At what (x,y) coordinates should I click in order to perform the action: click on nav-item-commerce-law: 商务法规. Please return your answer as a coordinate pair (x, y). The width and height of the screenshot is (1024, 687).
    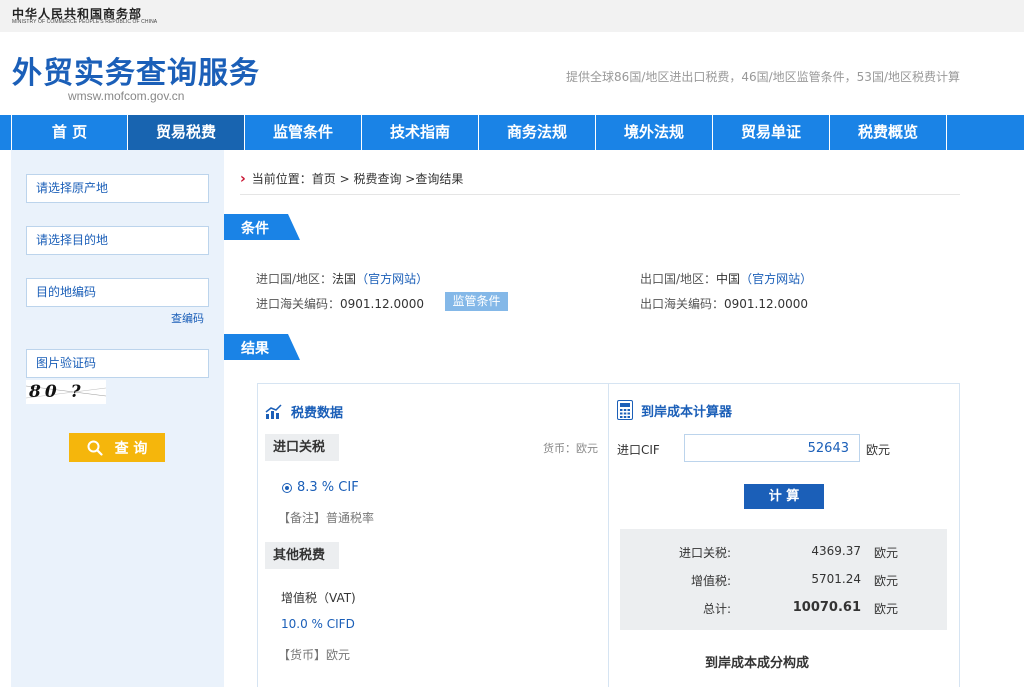
    Looking at the image, I should click on (537, 132).